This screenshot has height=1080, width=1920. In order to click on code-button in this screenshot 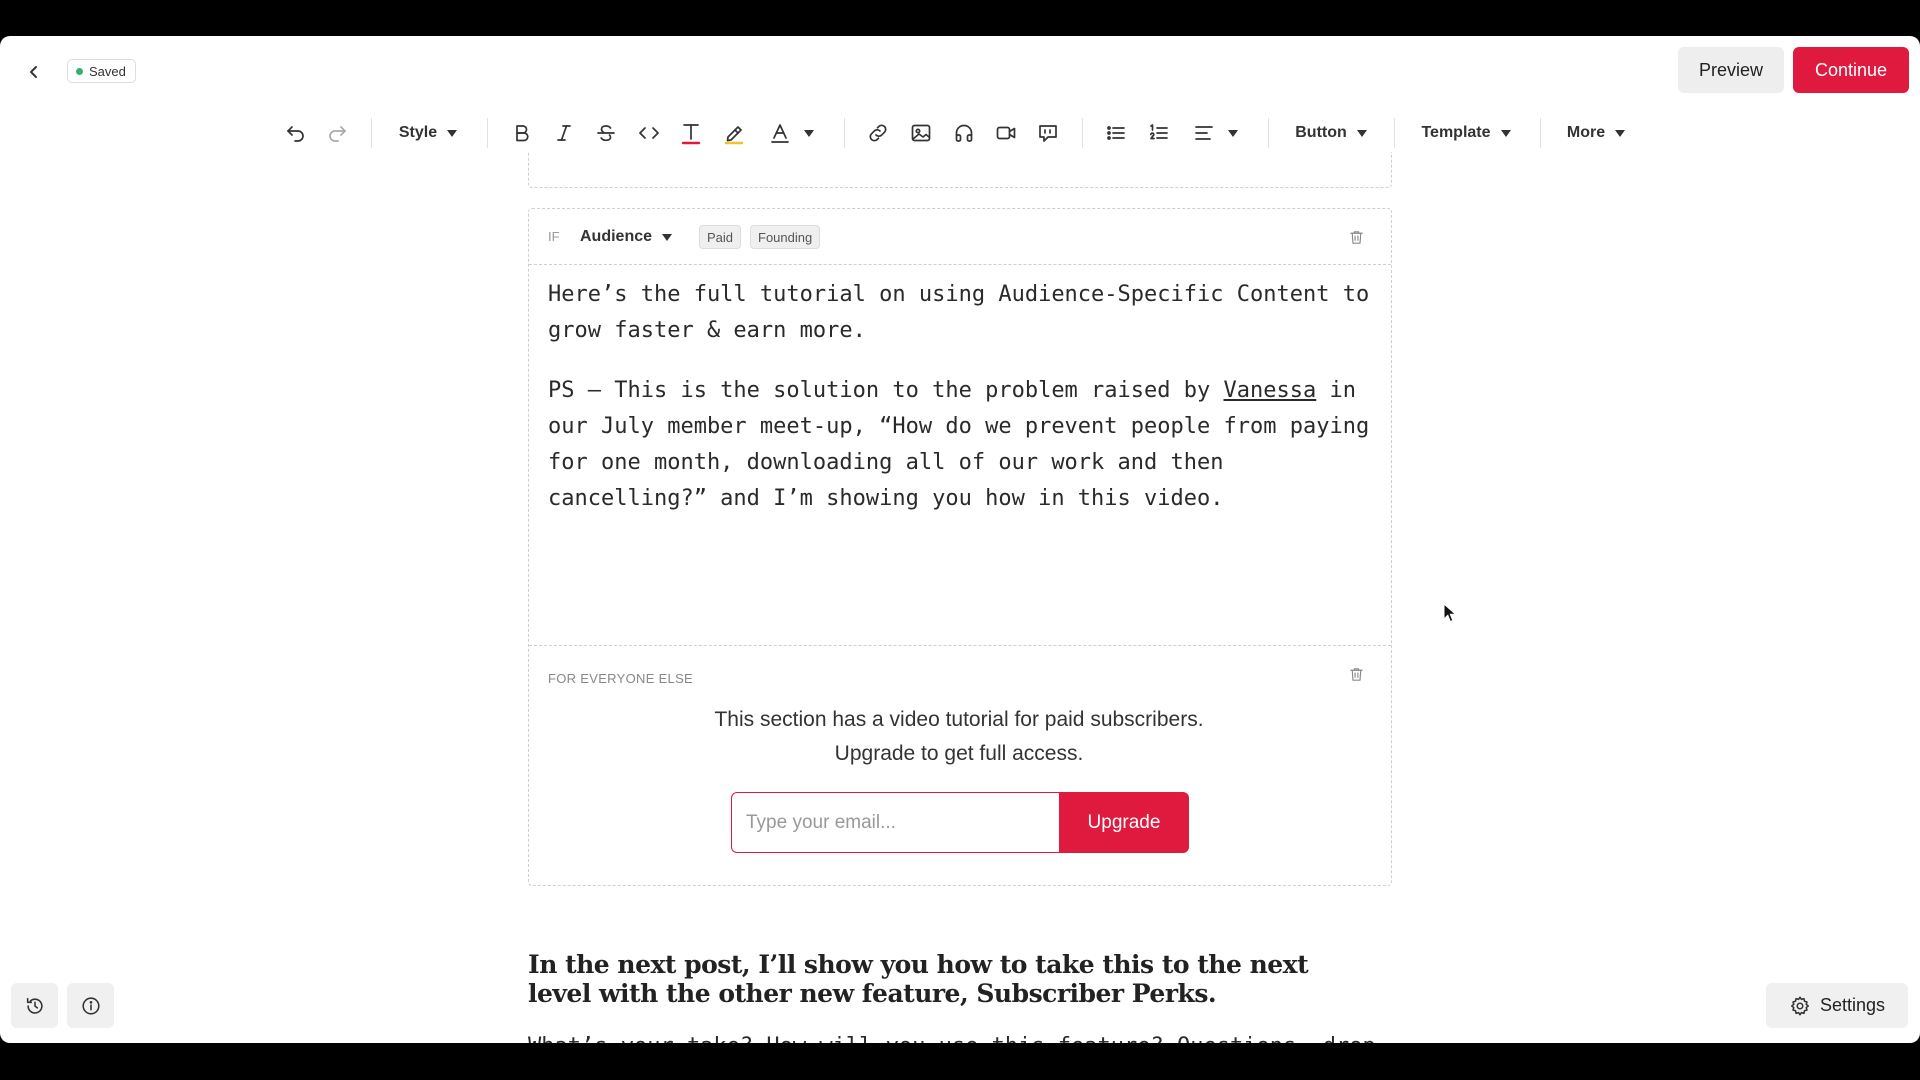, I will do `click(649, 133)`.